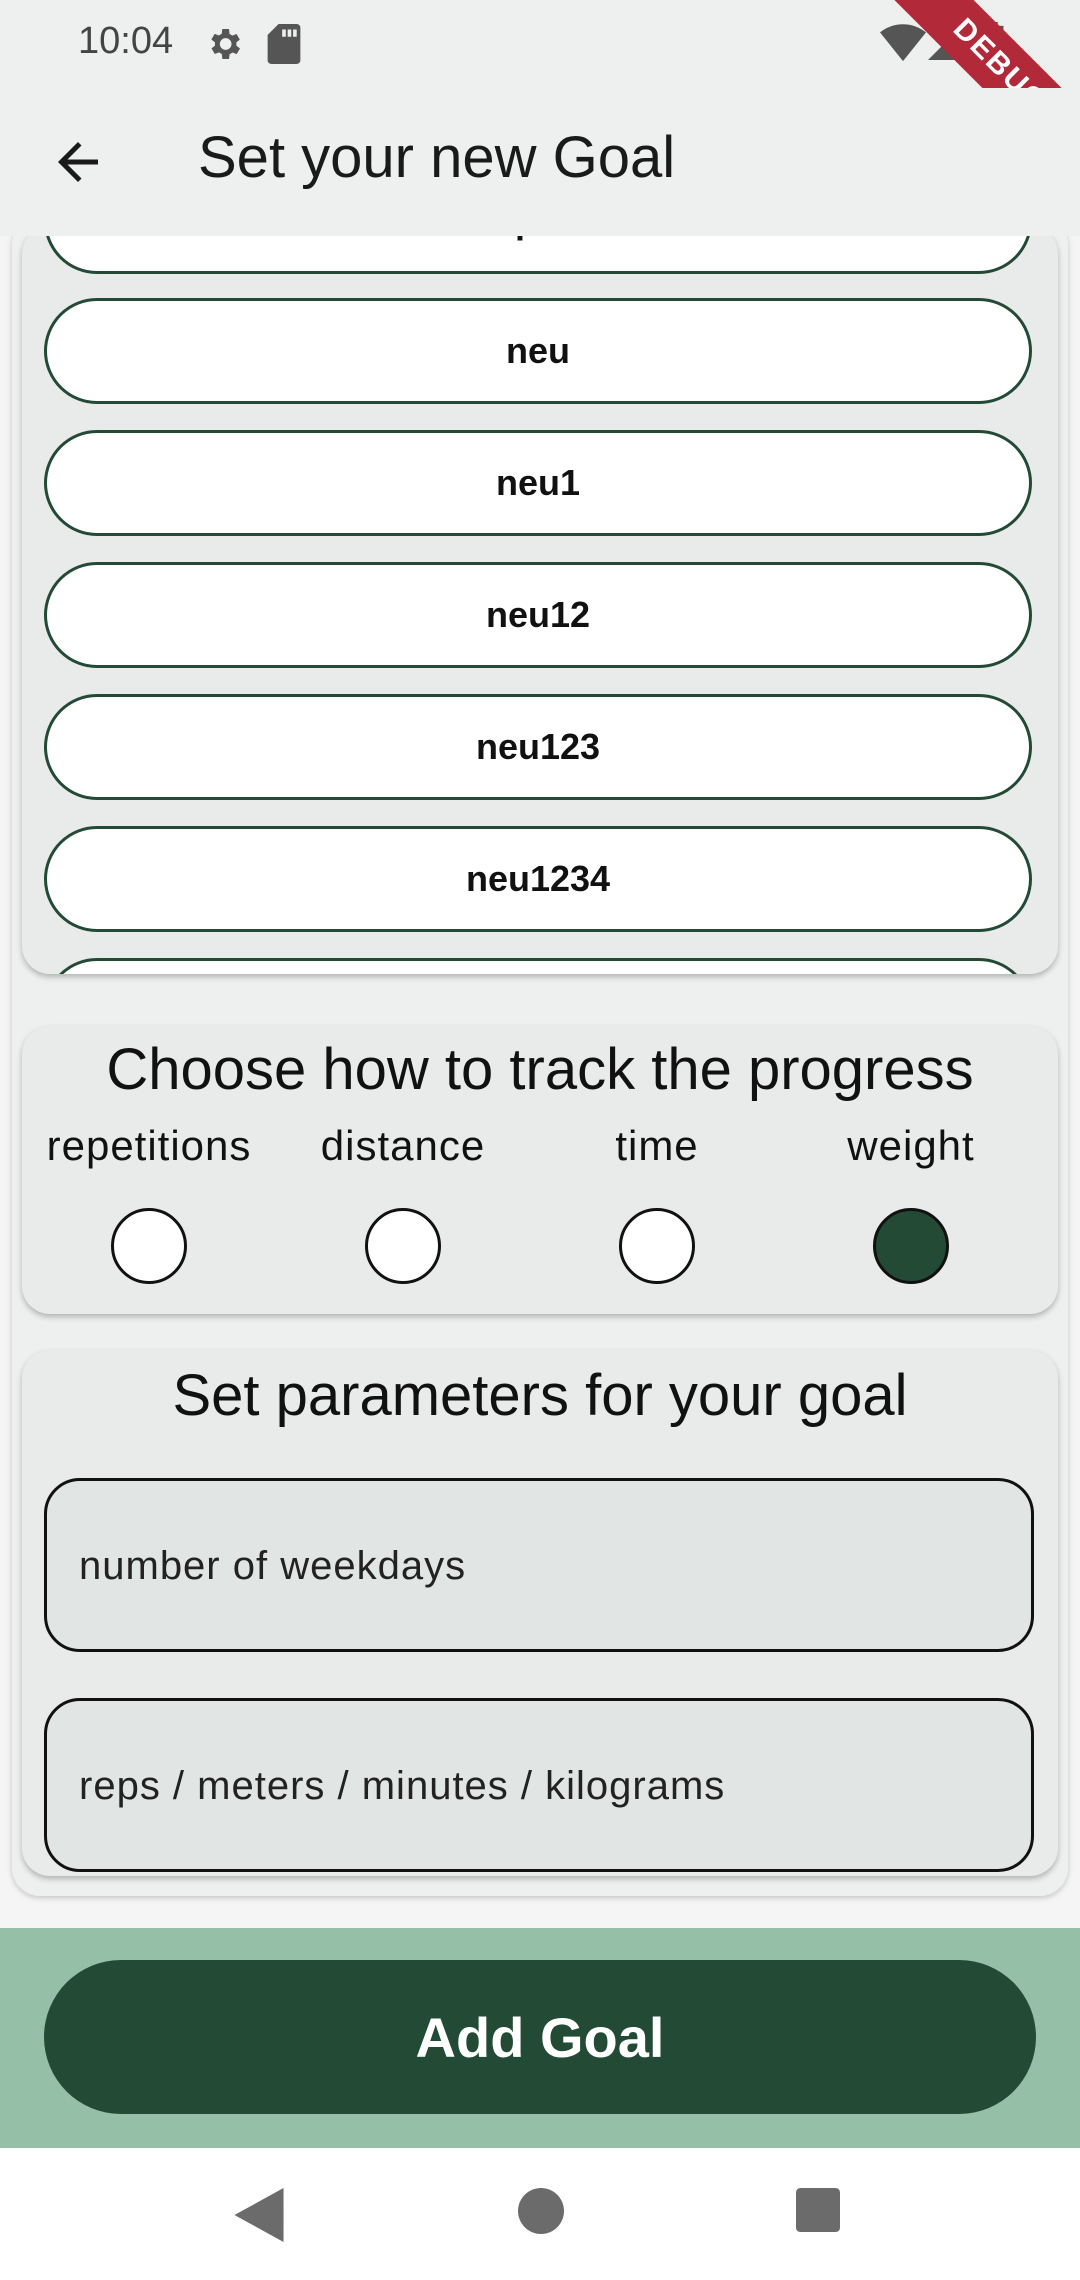 Image resolution: width=1080 pixels, height=2280 pixels. What do you see at coordinates (78, 162) in the screenshot?
I see `back-arrow-icon` at bounding box center [78, 162].